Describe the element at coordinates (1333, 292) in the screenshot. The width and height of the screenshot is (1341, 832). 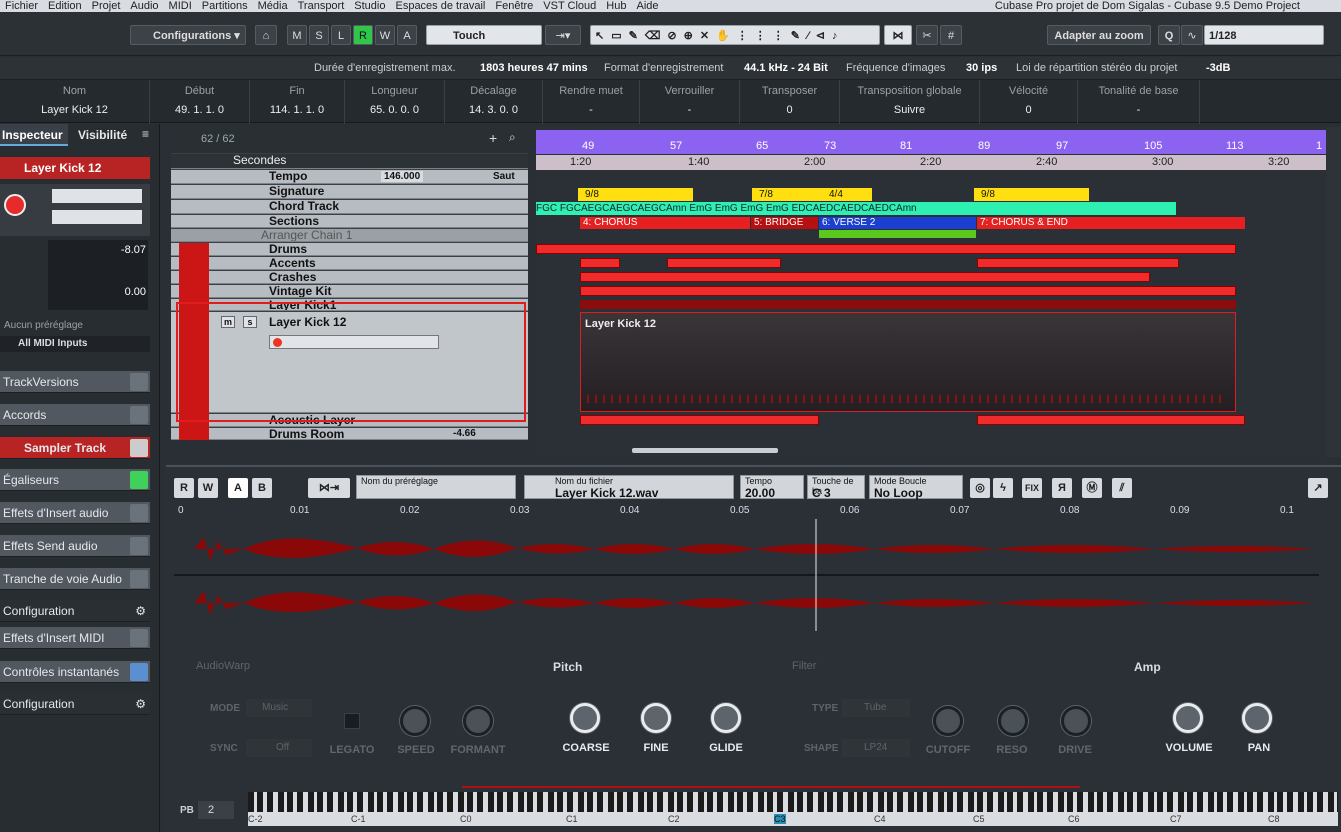
I see `vertical-scrollbar` at that location.